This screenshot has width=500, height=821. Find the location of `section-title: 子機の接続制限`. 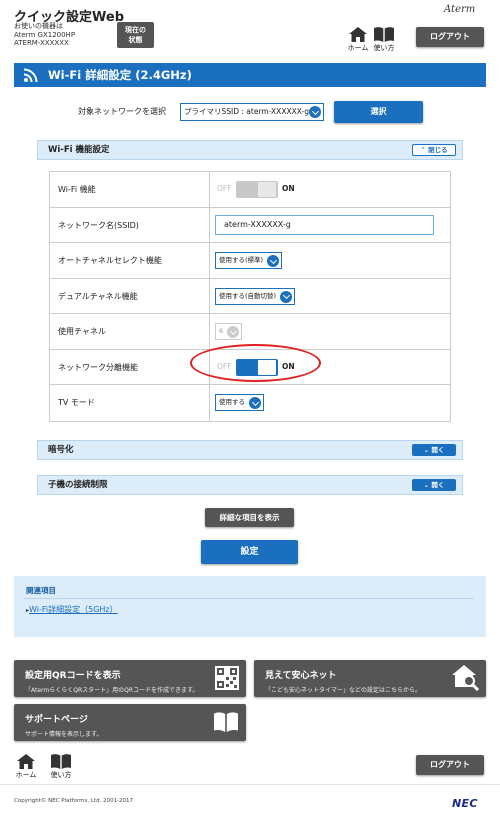

section-title: 子機の接続制限 is located at coordinates (78, 485).